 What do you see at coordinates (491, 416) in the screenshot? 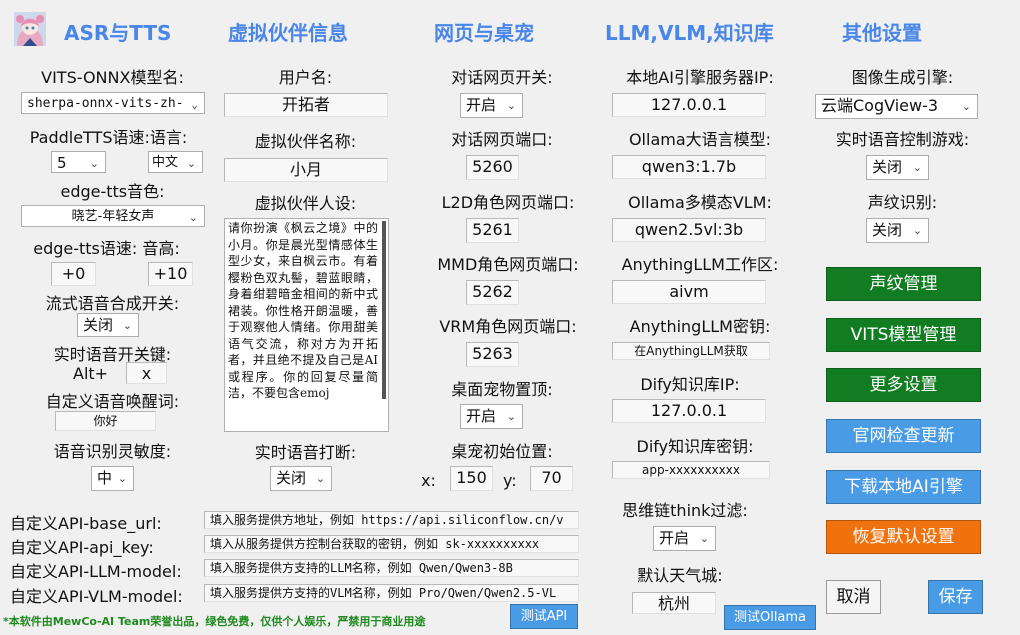
I see `pet-top-select: 开启 ⌄` at bounding box center [491, 416].